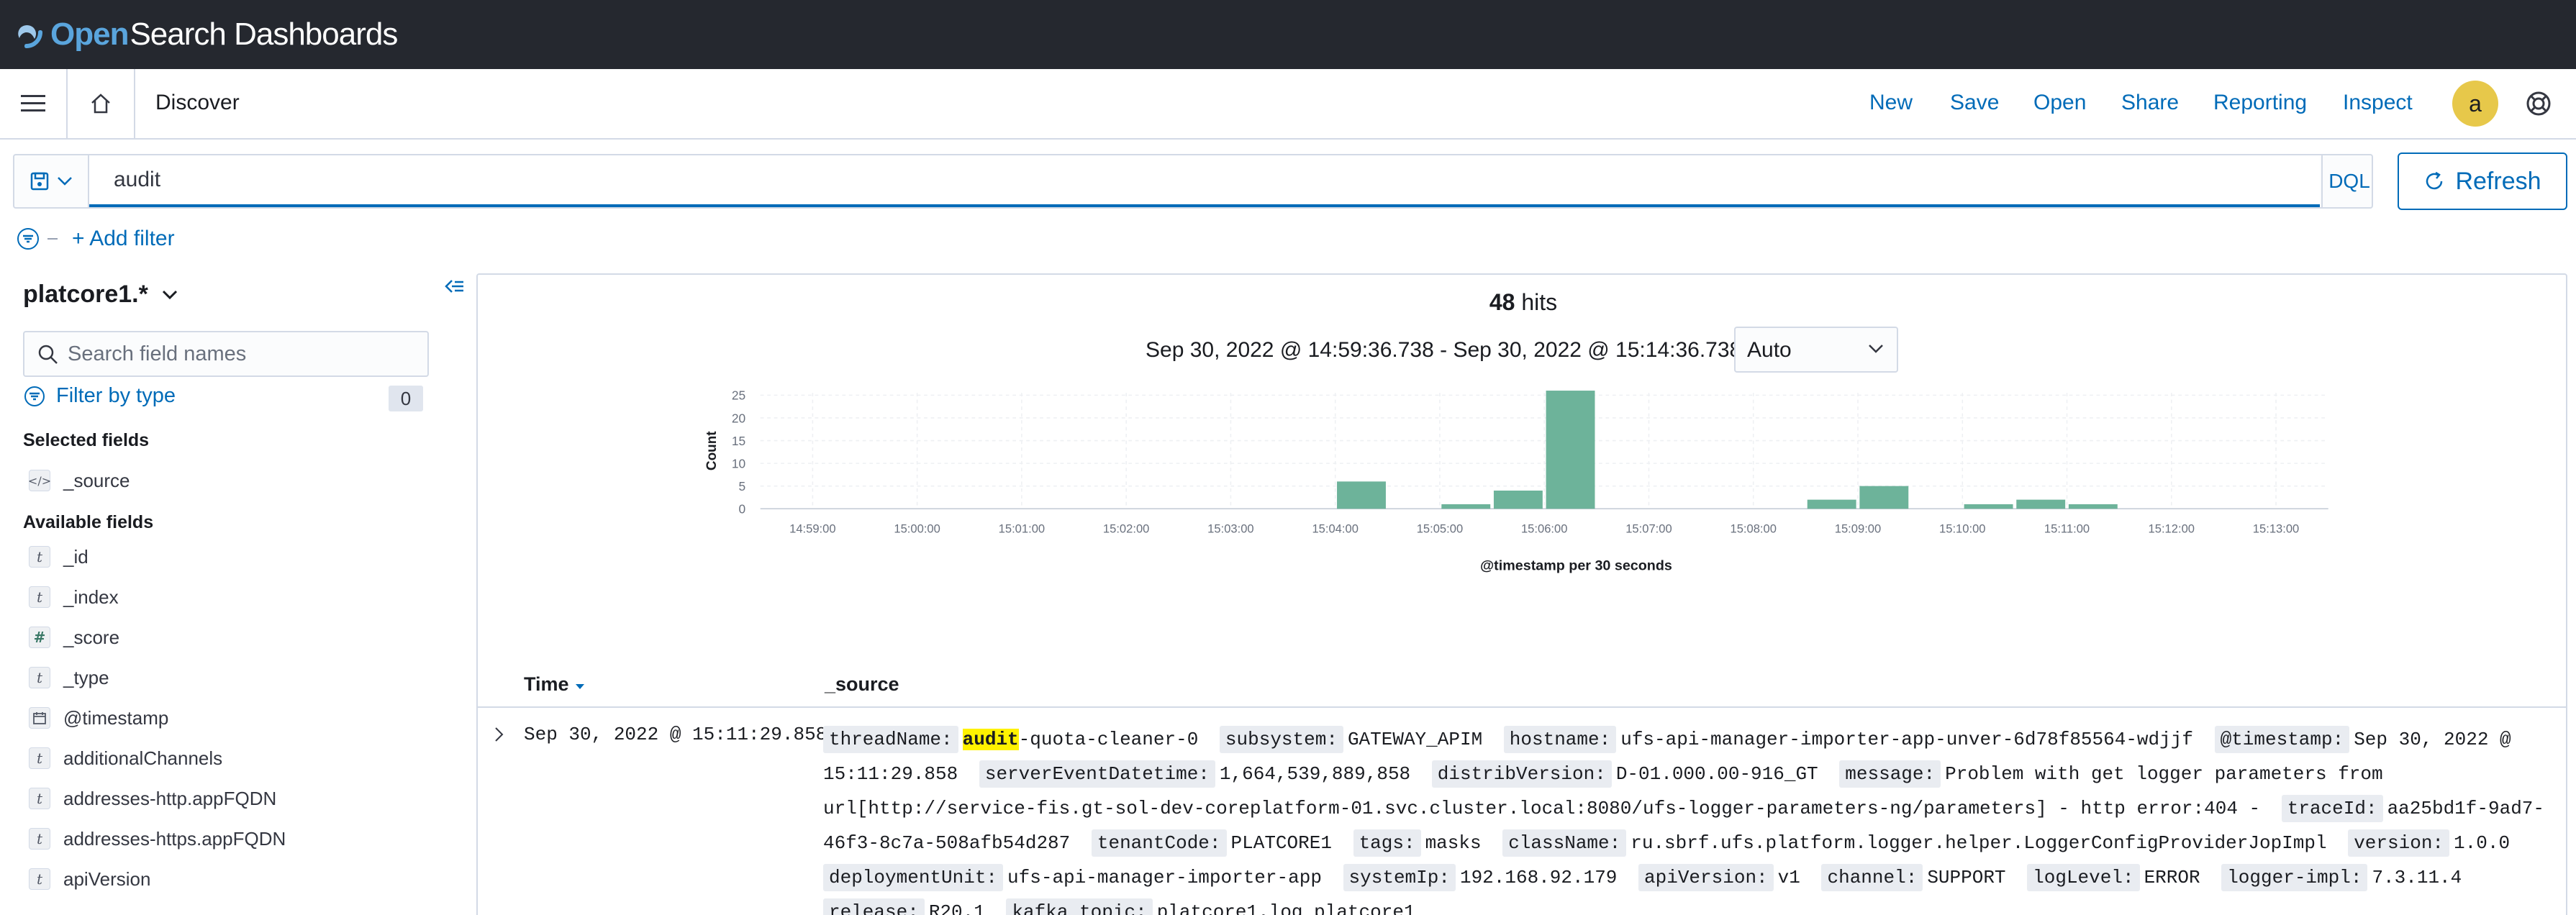  Describe the element at coordinates (85, 294) in the screenshot. I see `index-pattern-name: platcore1.*` at that location.